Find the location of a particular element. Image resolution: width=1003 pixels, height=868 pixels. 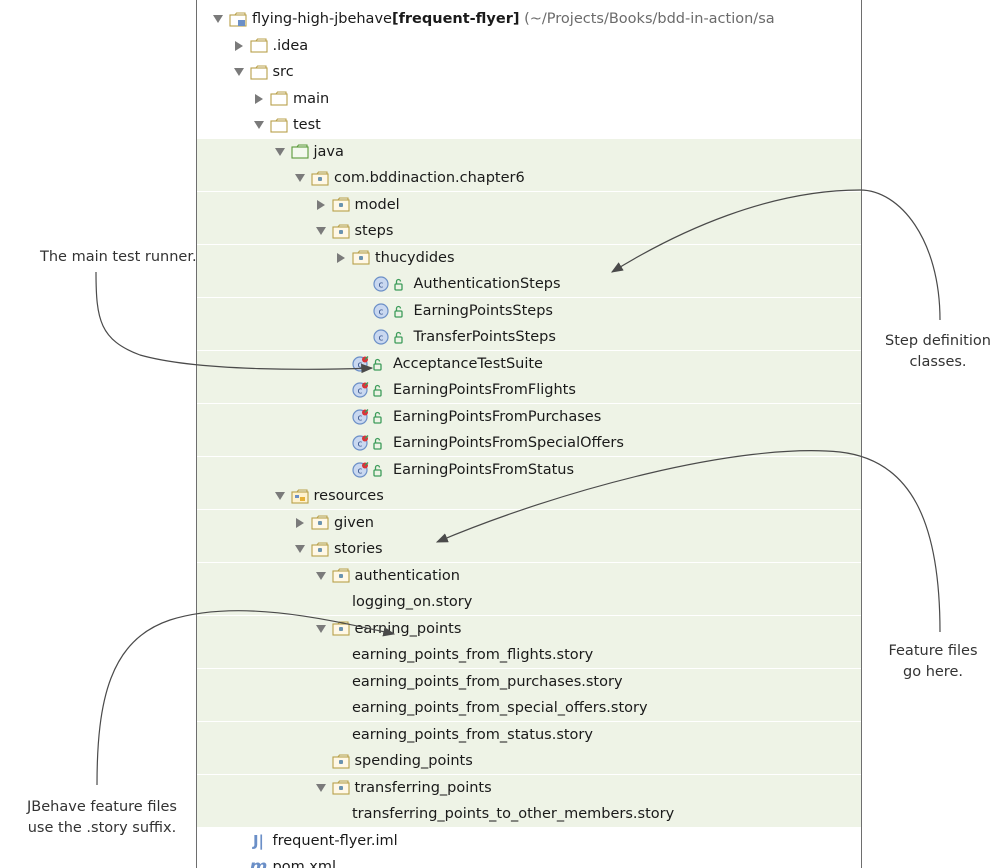

step-definition-arrow is located at coordinates (775, 255).